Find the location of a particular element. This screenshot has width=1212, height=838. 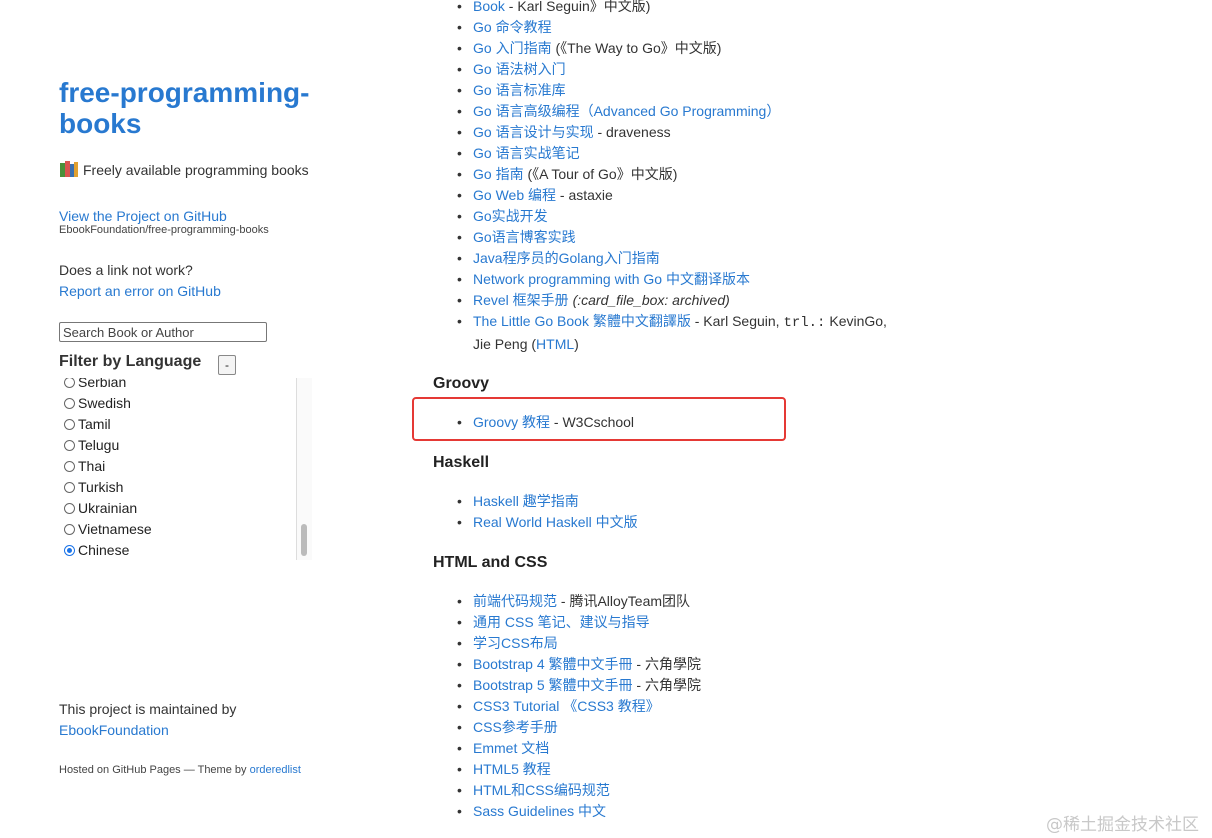

language-label: Vietnamese is located at coordinates (115, 529).